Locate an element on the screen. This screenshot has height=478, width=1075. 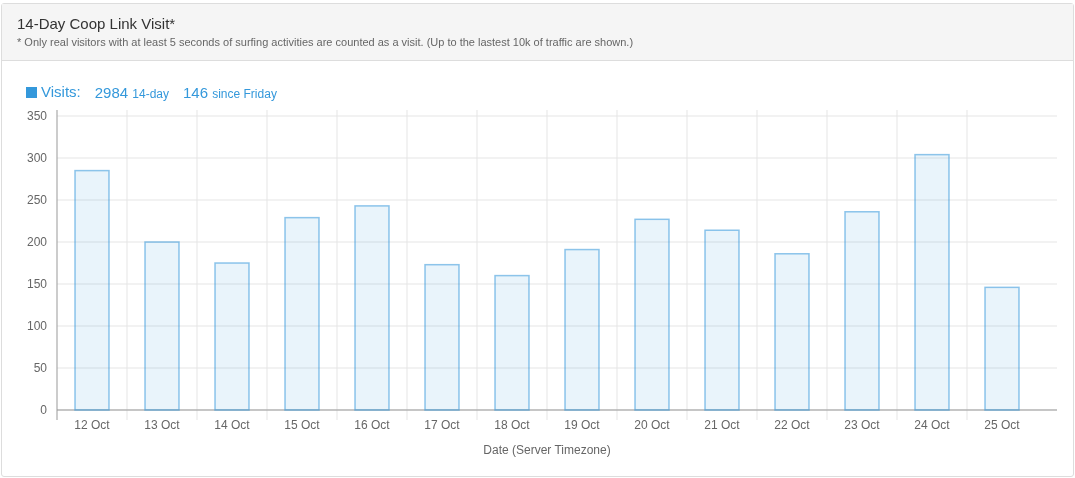
x-tick-label: 21 Oct is located at coordinates (722, 425).